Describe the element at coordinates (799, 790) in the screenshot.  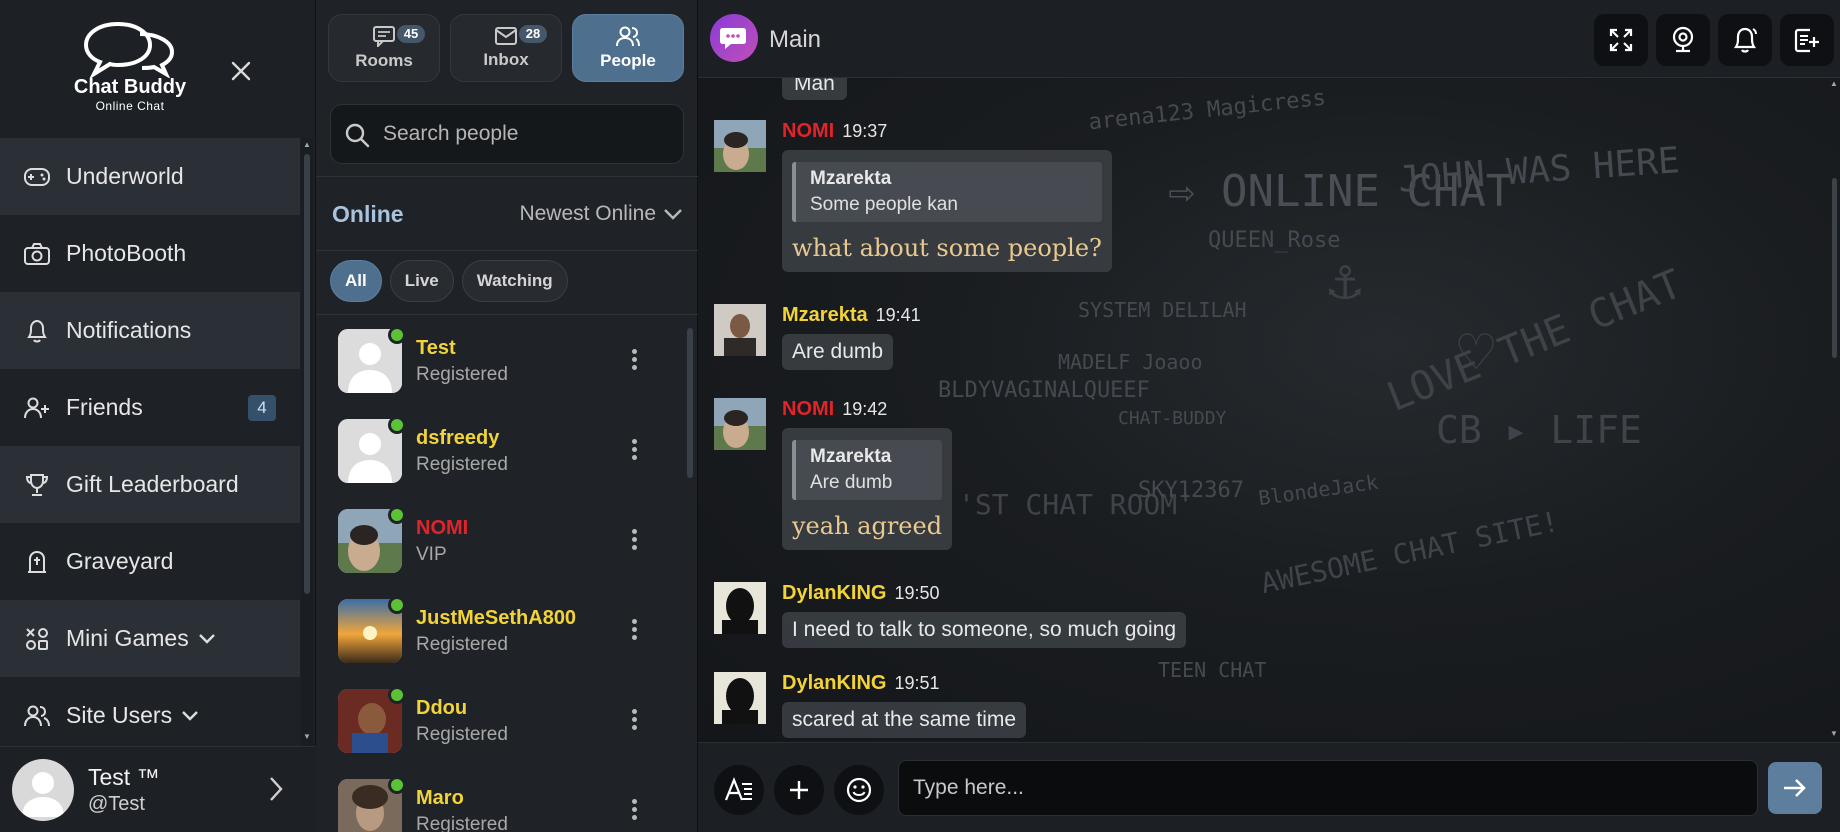
I see `add-attachment-button` at that location.